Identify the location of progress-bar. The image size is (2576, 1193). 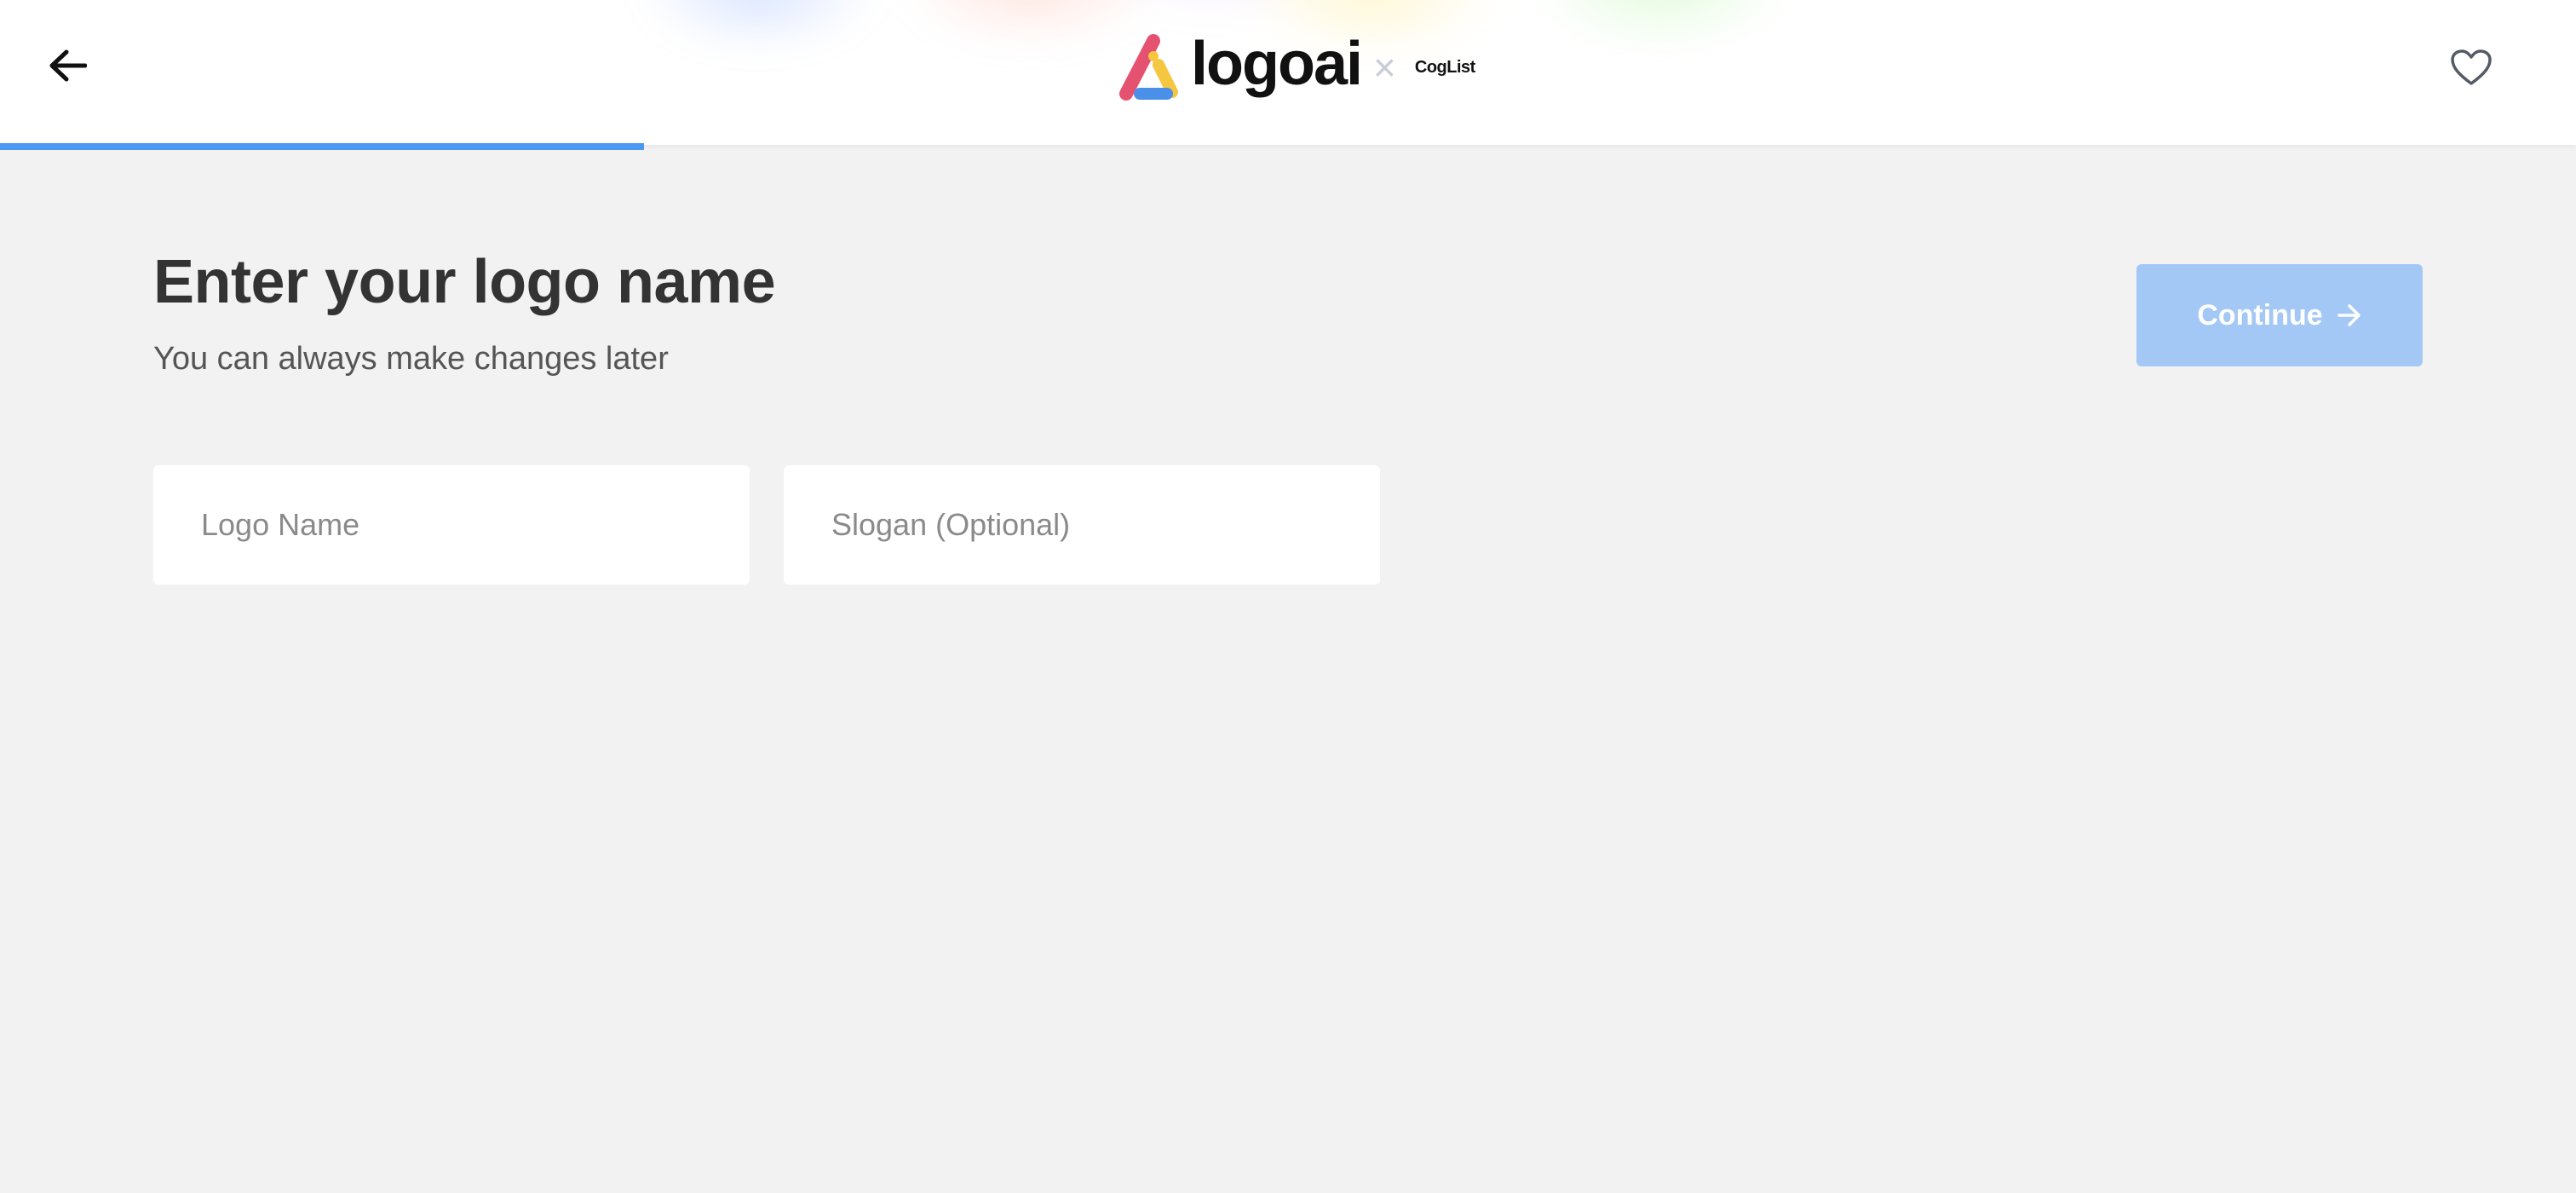
(1288, 146).